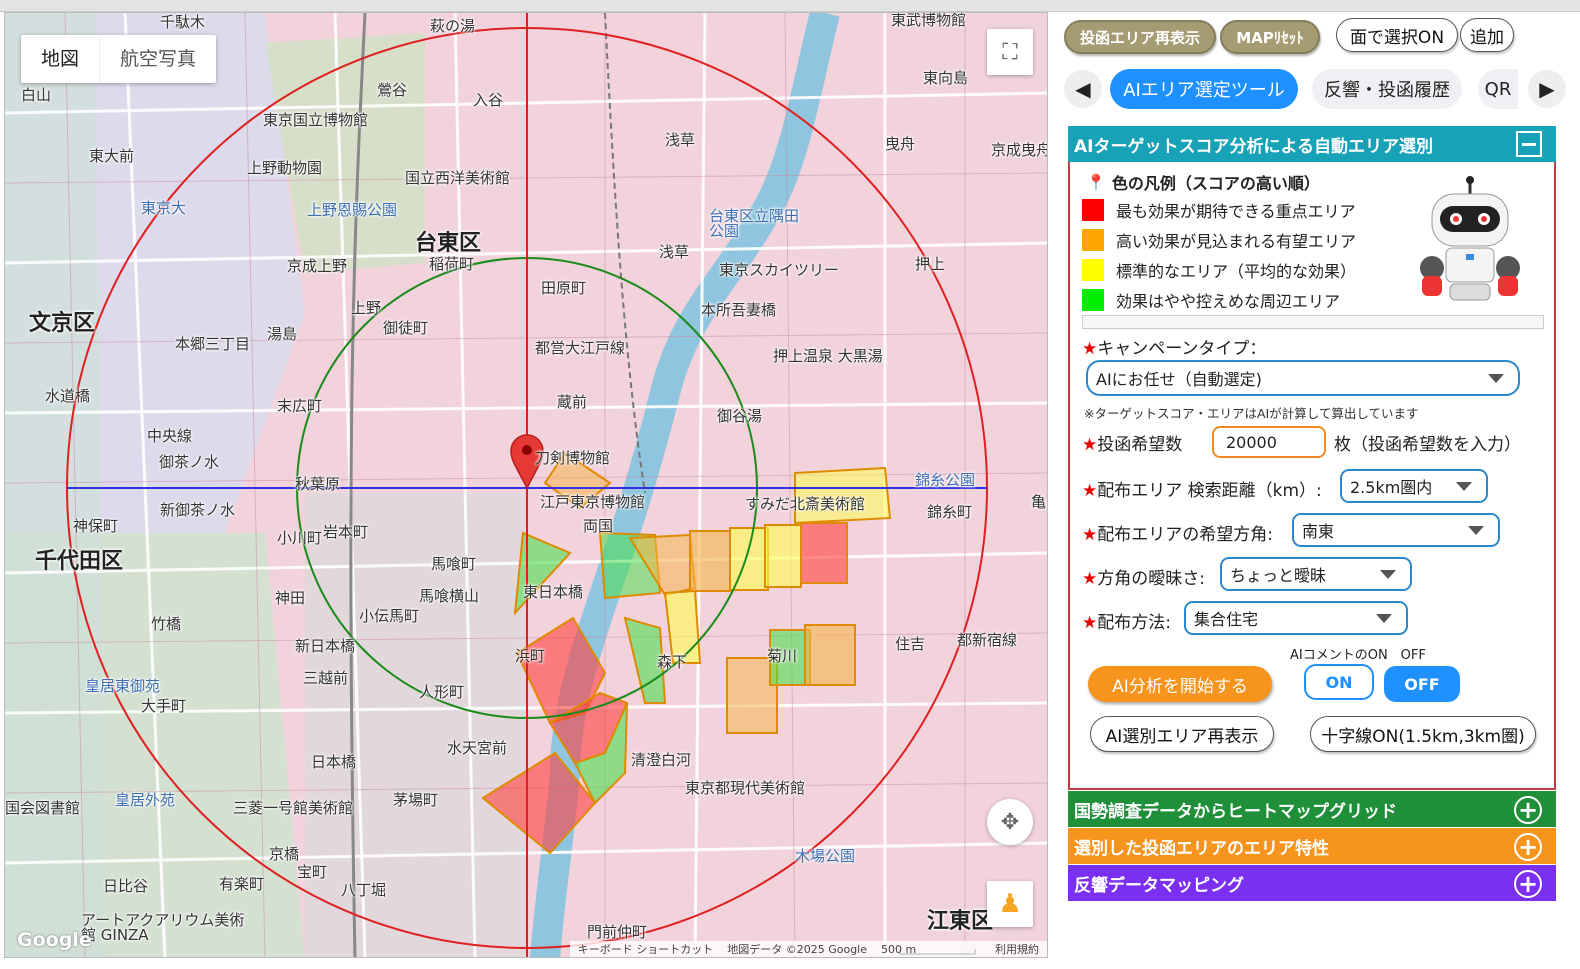 The image size is (1580, 969). What do you see at coordinates (1235, 811) in the screenshot?
I see `heatmap-section-title: 国勢調査データからヒートマップグリッド` at bounding box center [1235, 811].